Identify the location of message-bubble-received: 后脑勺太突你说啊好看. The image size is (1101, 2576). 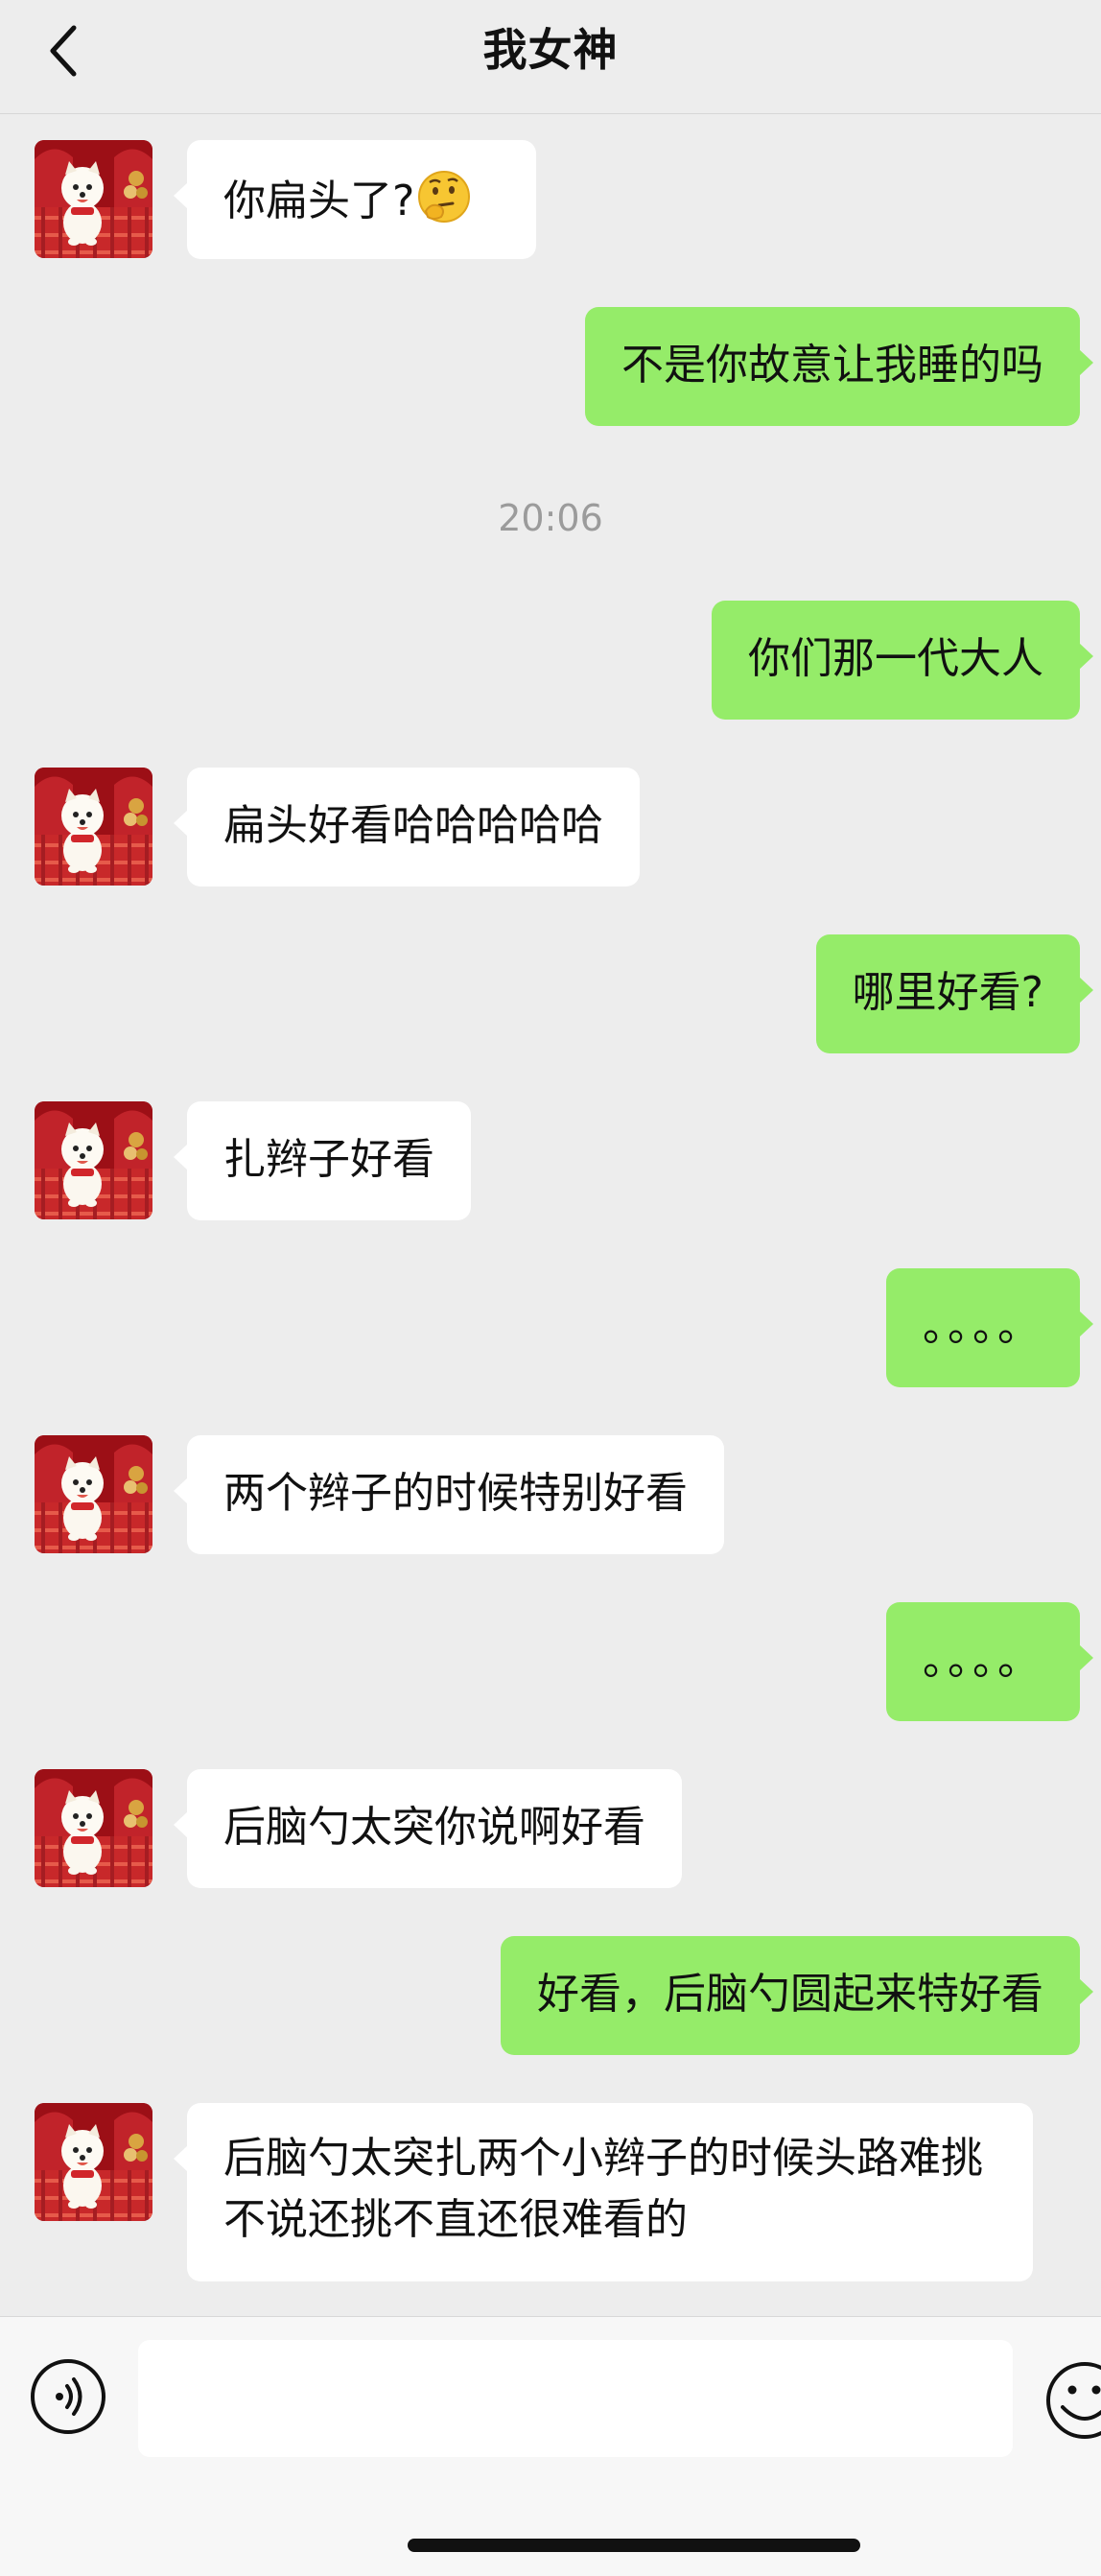
(428, 1829).